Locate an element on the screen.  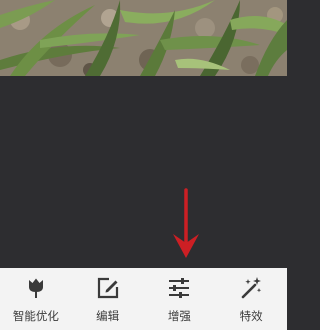
smart-optimize-label: 智能优化 is located at coordinates (35, 316).